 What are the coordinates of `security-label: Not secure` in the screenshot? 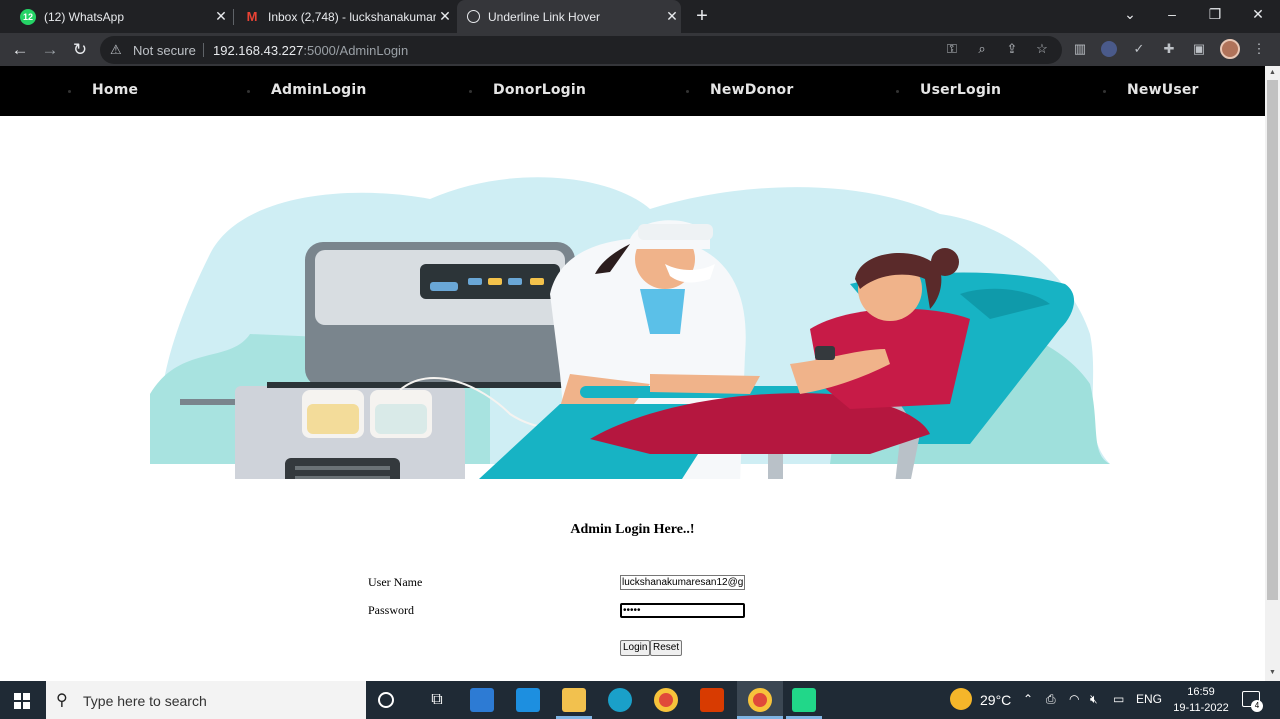 It's located at (164, 50).